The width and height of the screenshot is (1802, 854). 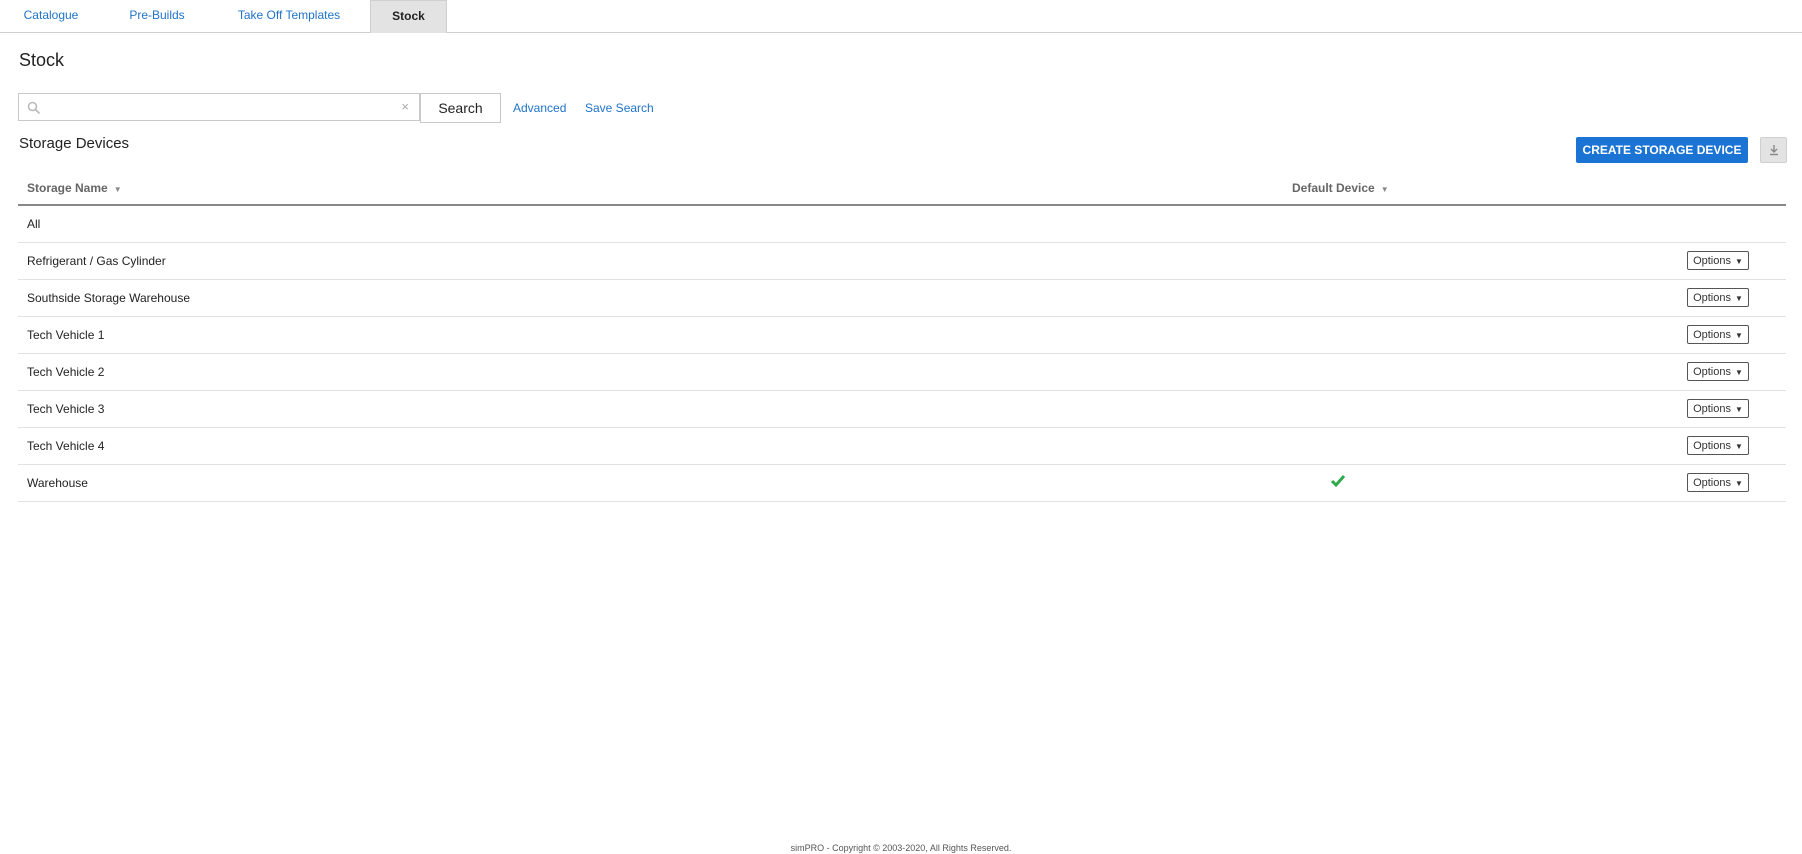 I want to click on column-label: Default Device, so click(x=1333, y=188).